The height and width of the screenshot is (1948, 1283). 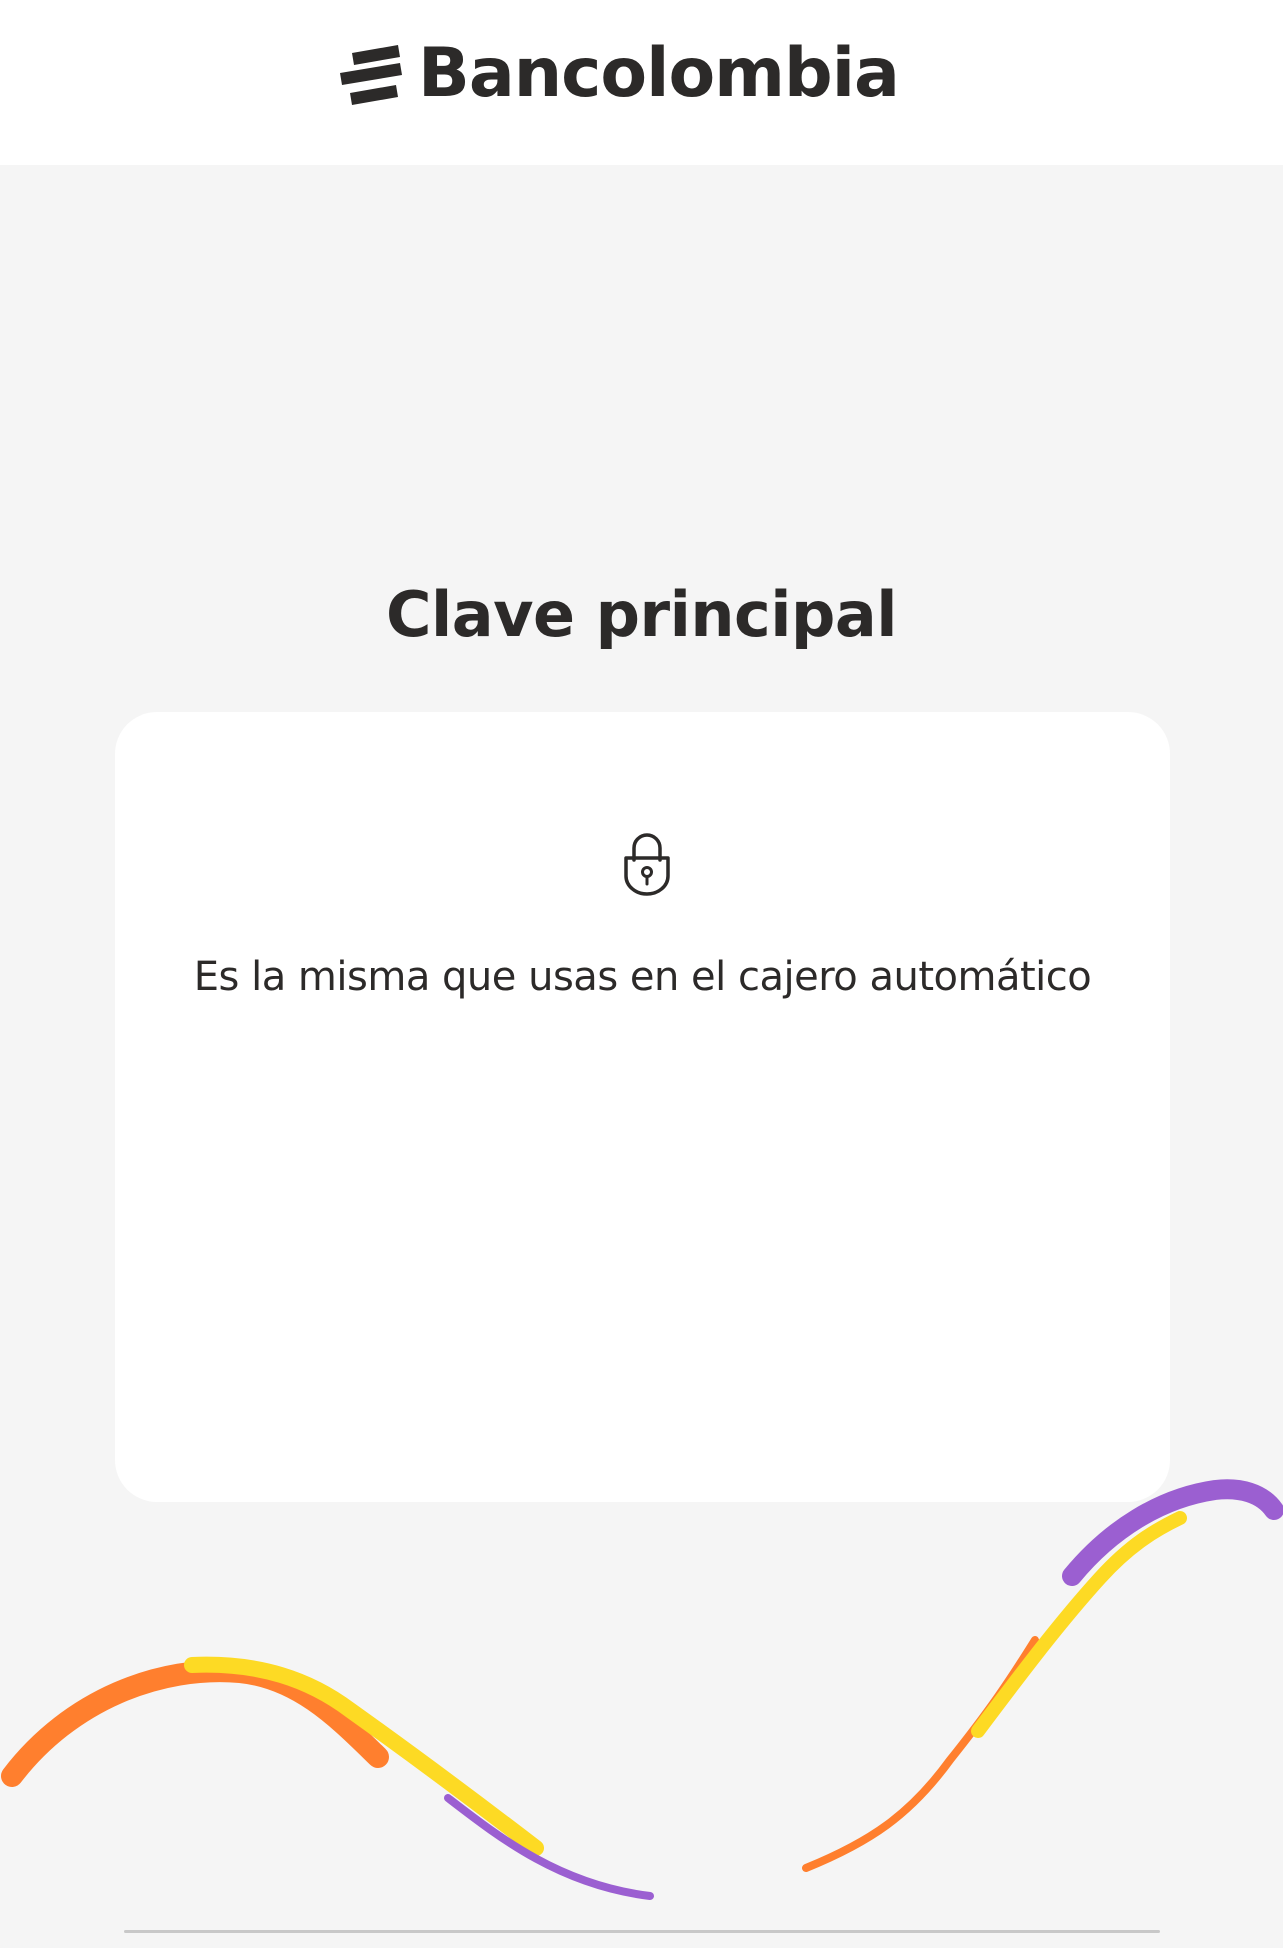 I want to click on brand-name: Bancolombia, so click(x=659, y=73).